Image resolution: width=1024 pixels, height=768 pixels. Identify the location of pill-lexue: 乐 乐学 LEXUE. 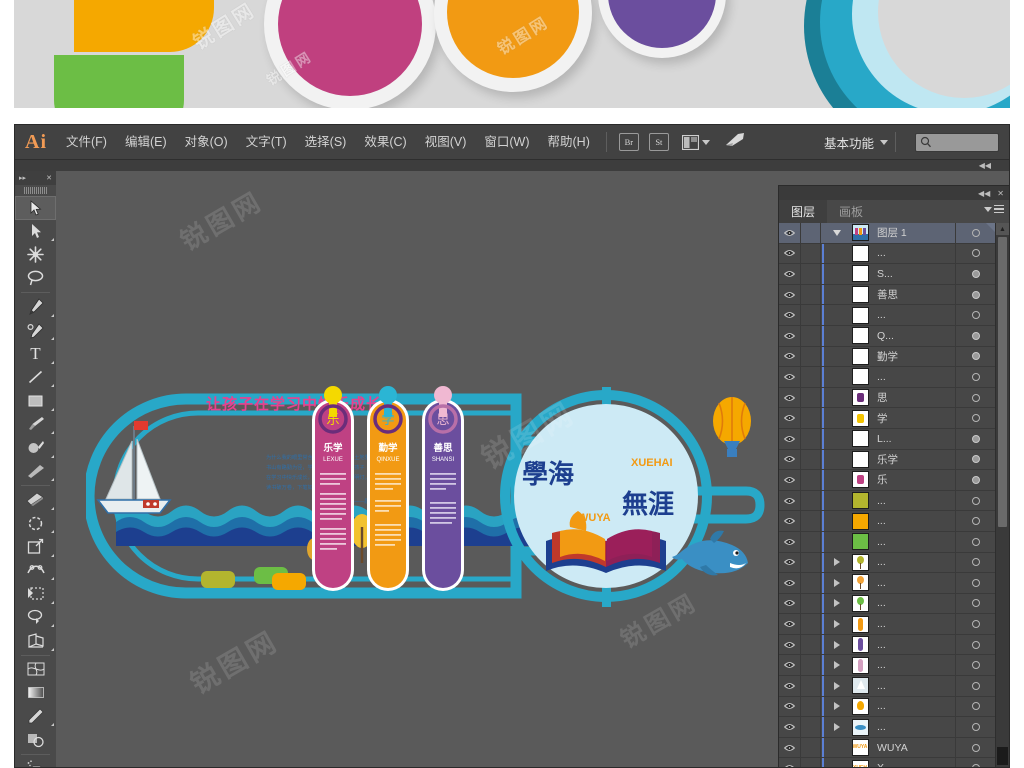
(333, 488).